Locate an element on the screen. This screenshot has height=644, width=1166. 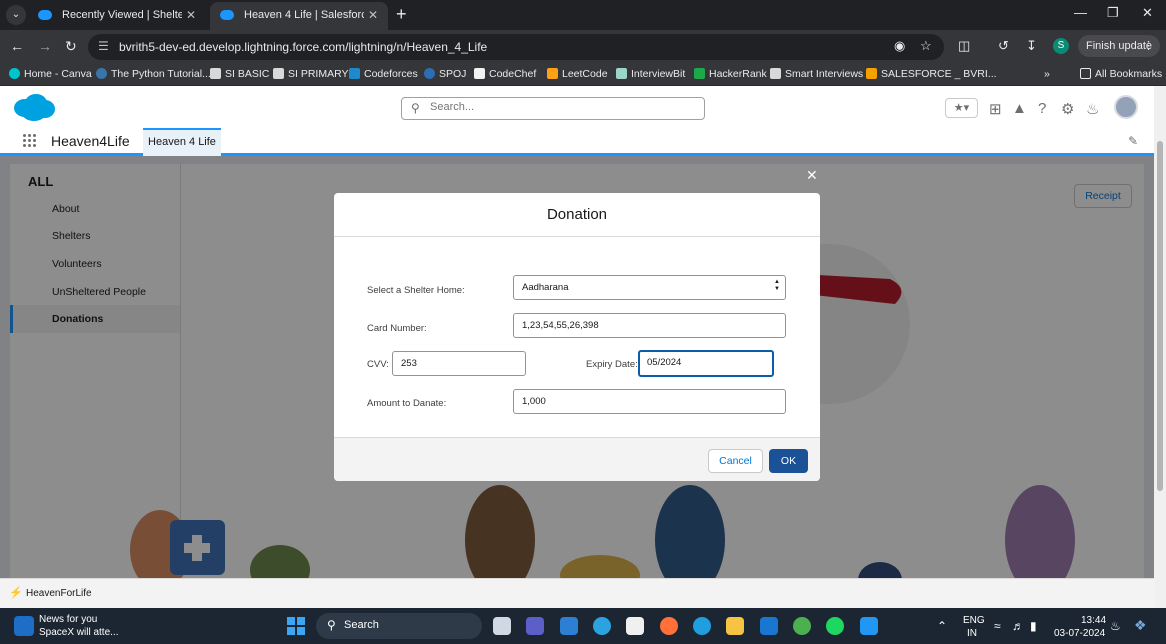
clock-time: 13:44 is located at coordinates (1093, 620).